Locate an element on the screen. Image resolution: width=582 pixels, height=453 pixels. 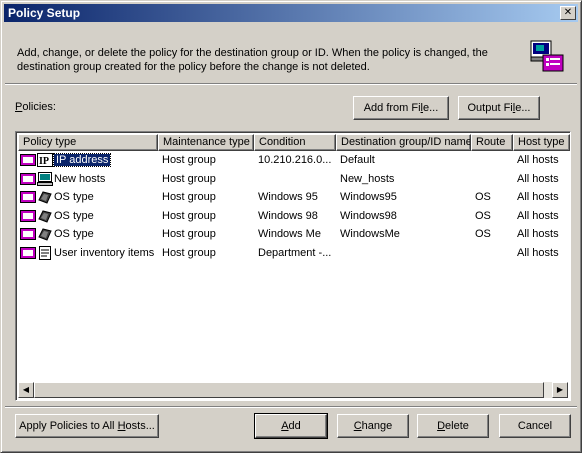
close-button: ✕ is located at coordinates (568, 13).